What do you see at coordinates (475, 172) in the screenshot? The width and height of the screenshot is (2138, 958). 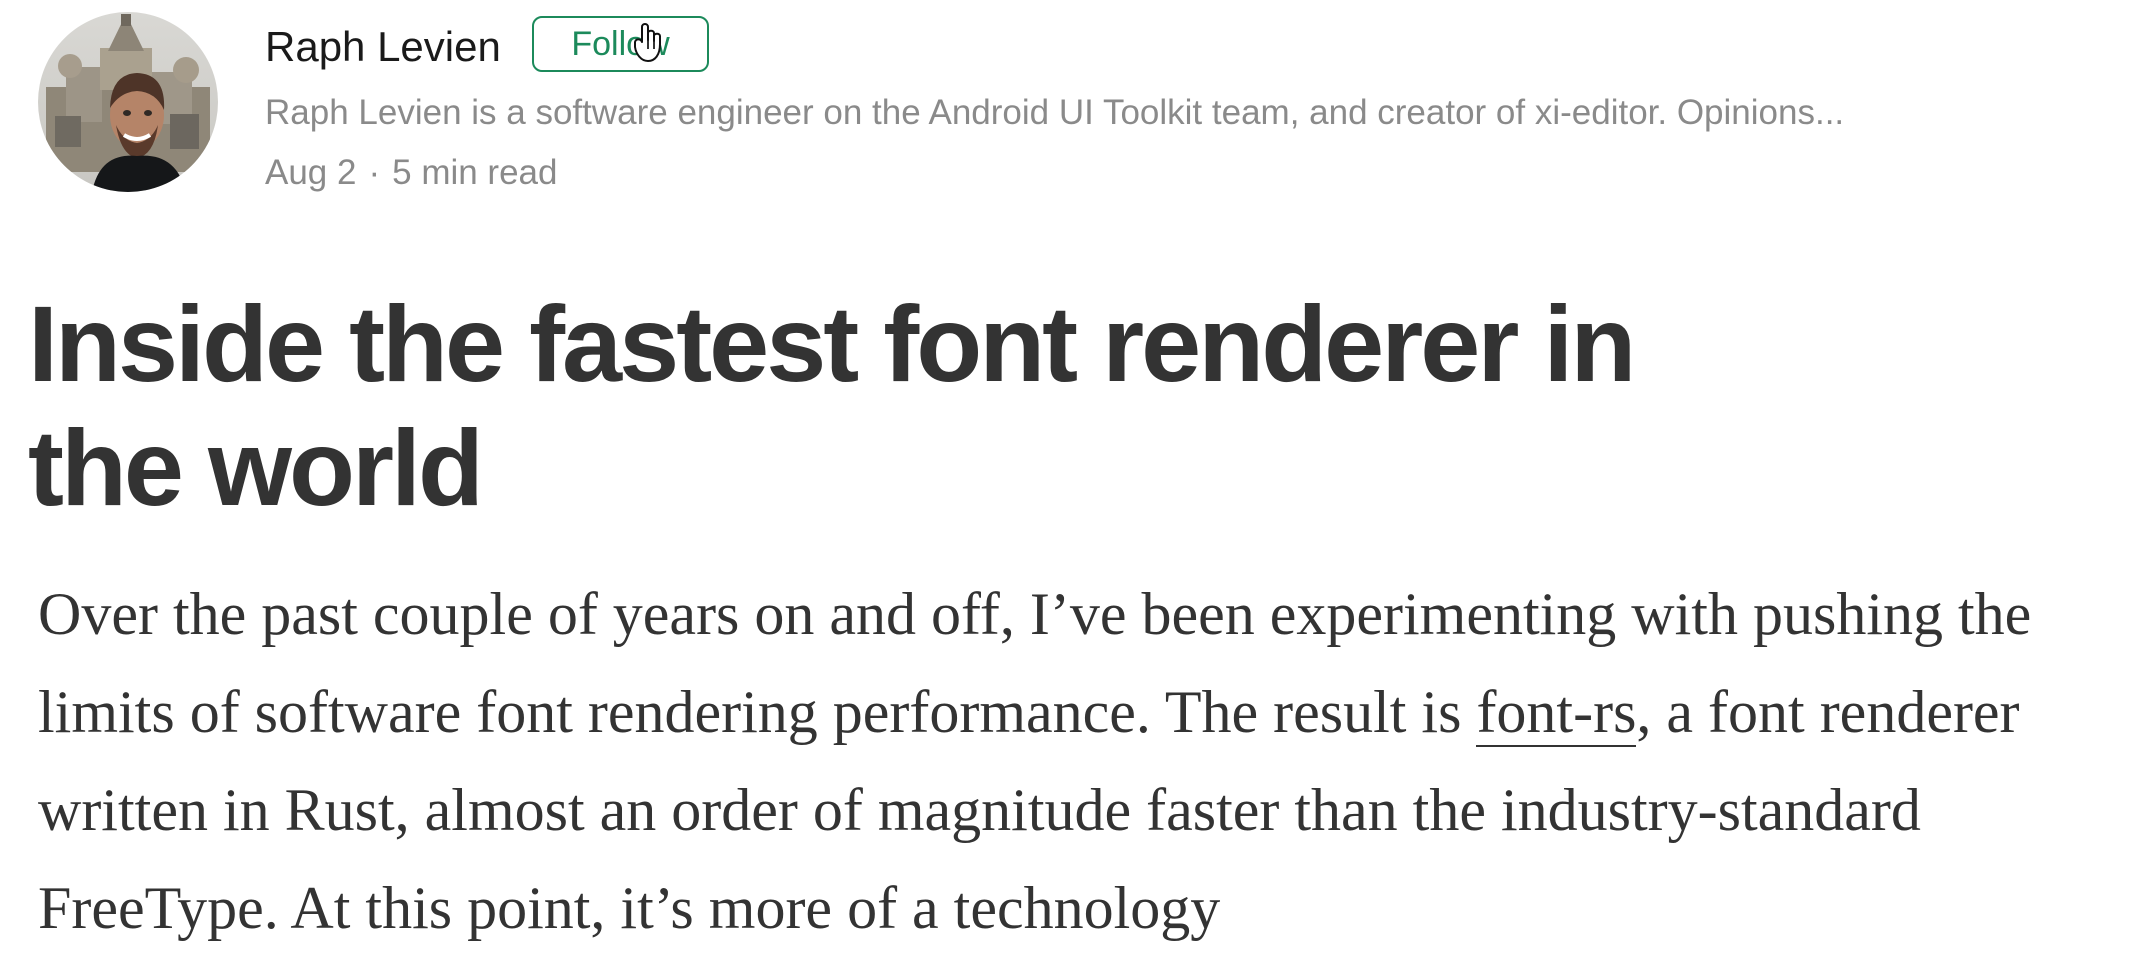 I see `read-time: 5 min read` at bounding box center [475, 172].